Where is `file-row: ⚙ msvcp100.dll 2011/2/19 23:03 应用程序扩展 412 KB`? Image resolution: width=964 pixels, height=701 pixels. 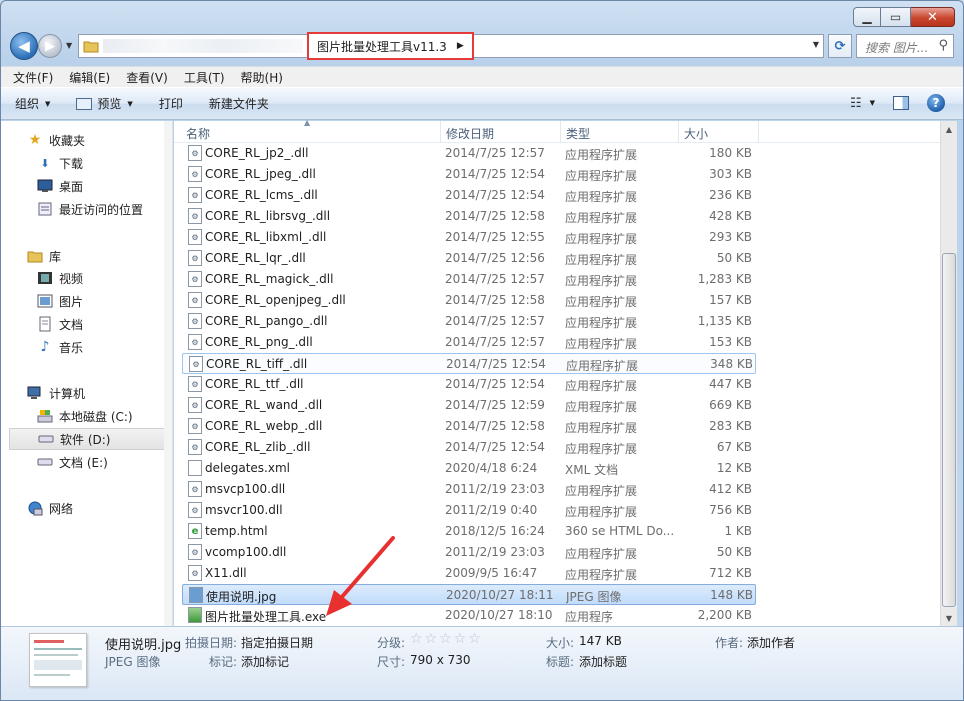
file-row: ⚙ msvcp100.dll 2011/2/19 23:03 应用程序扩展 412 KB is located at coordinates (469, 489).